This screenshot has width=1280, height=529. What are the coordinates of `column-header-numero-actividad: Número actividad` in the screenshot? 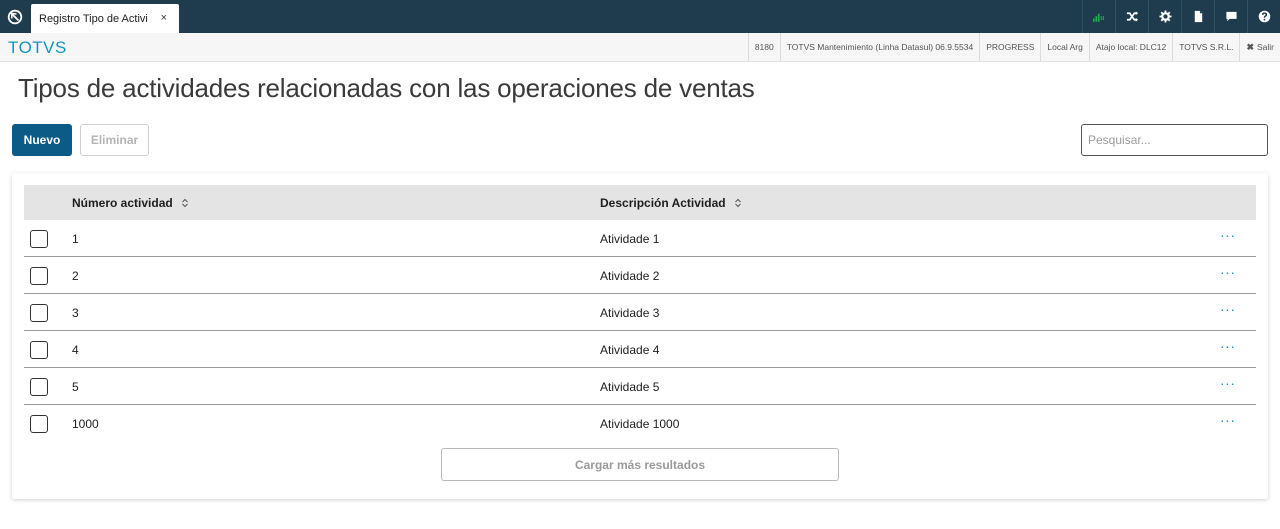 It's located at (130, 203).